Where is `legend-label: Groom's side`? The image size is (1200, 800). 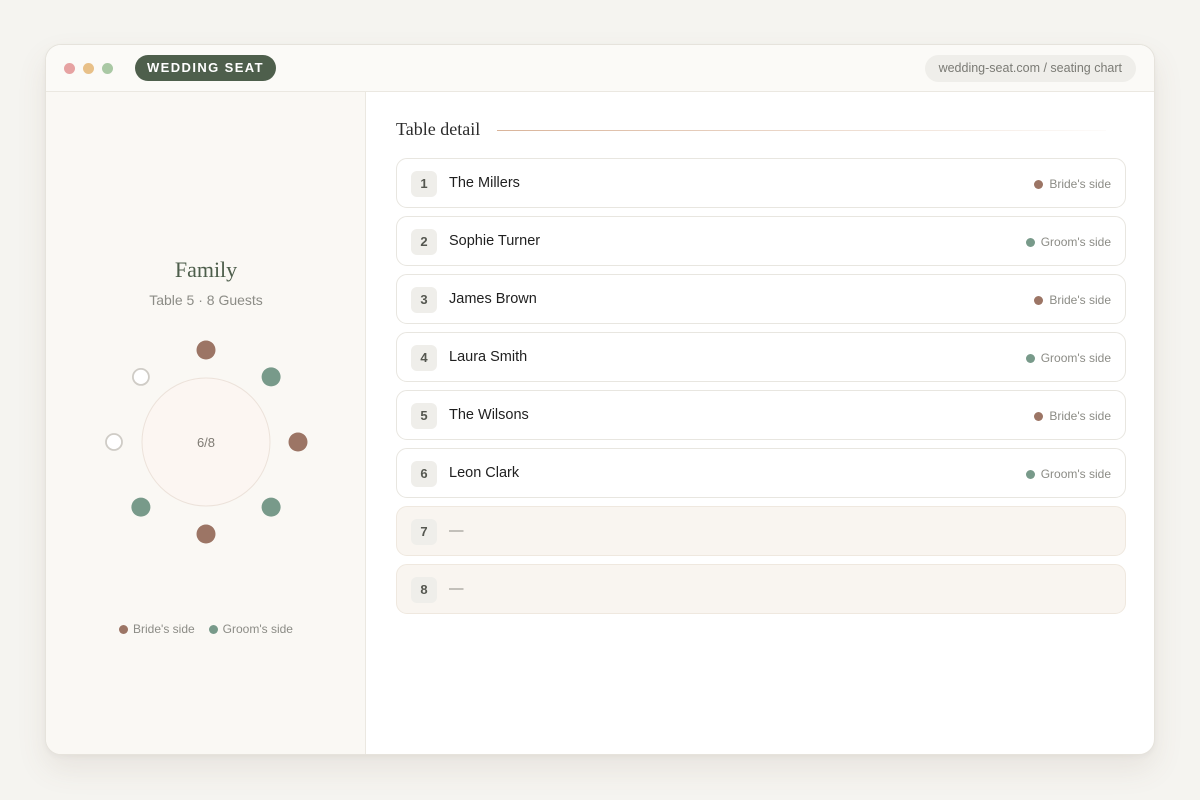 legend-label: Groom's side is located at coordinates (257, 629).